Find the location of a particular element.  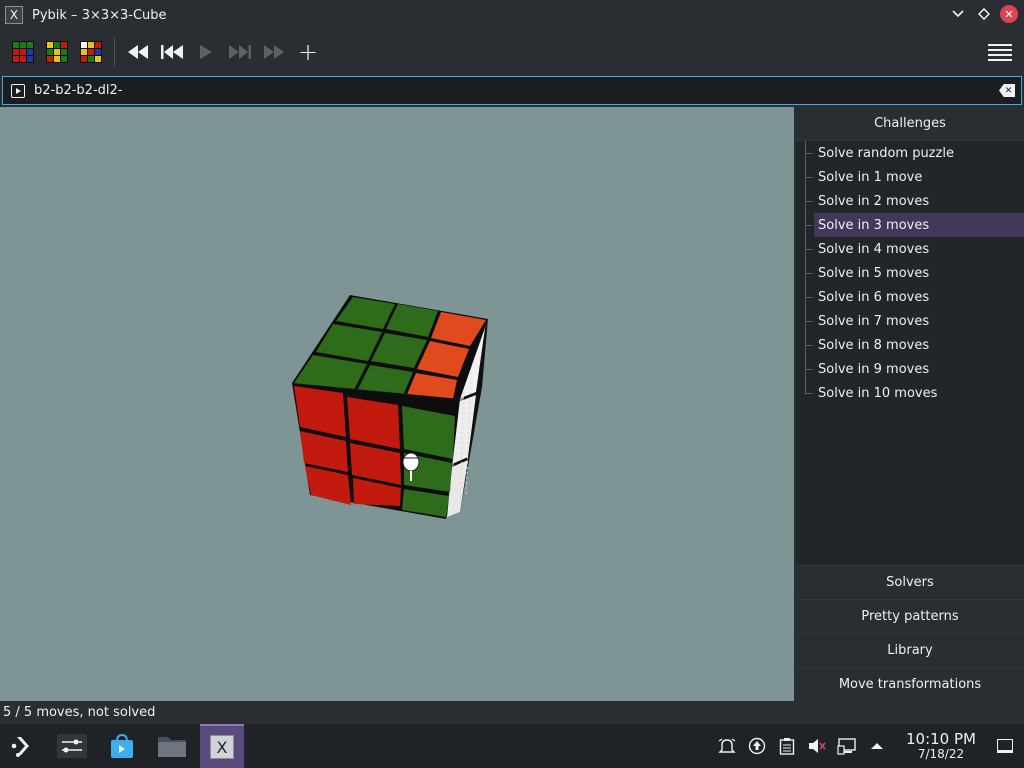

rewind-icon is located at coordinates (138, 52).